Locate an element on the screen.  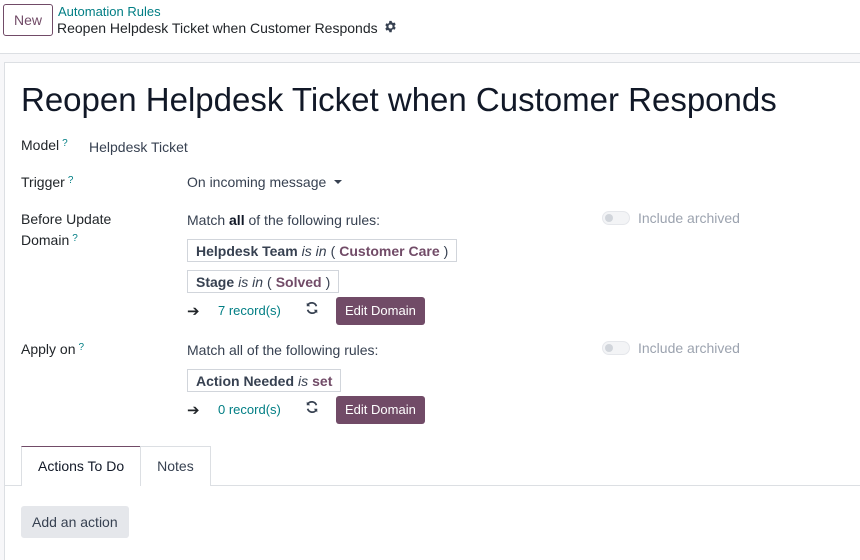
apply-on-records-link: 0 record(s) is located at coordinates (249, 409).